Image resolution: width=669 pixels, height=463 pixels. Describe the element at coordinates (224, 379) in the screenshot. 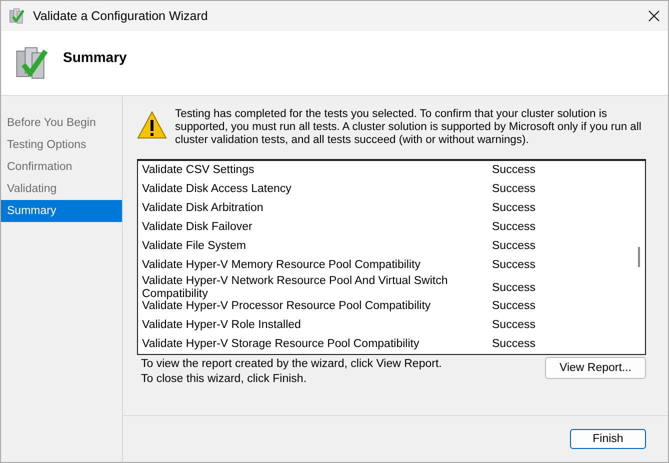

I see `instruction-text: To close this wizard, click Finish.` at that location.